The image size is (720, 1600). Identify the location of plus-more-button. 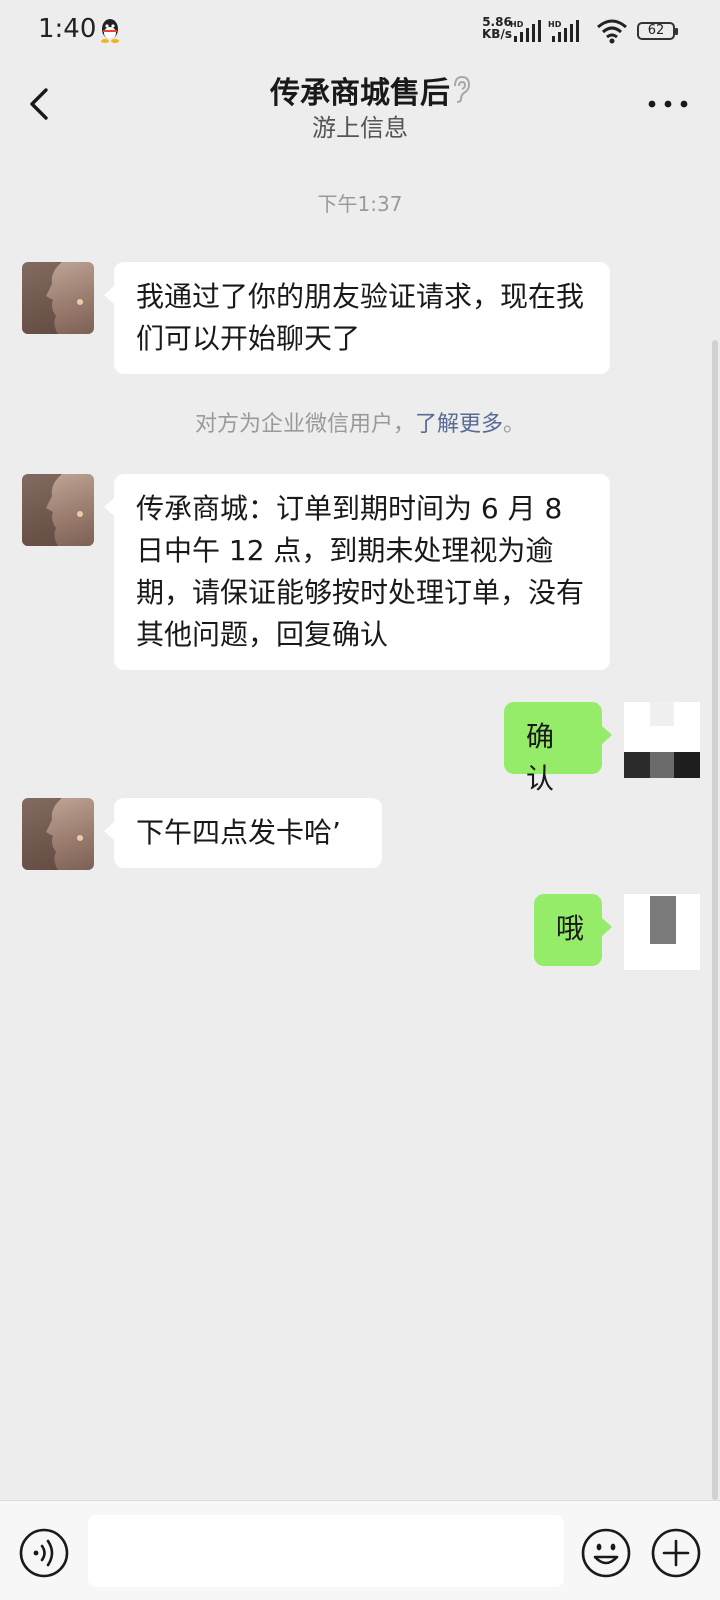
(676, 1553).